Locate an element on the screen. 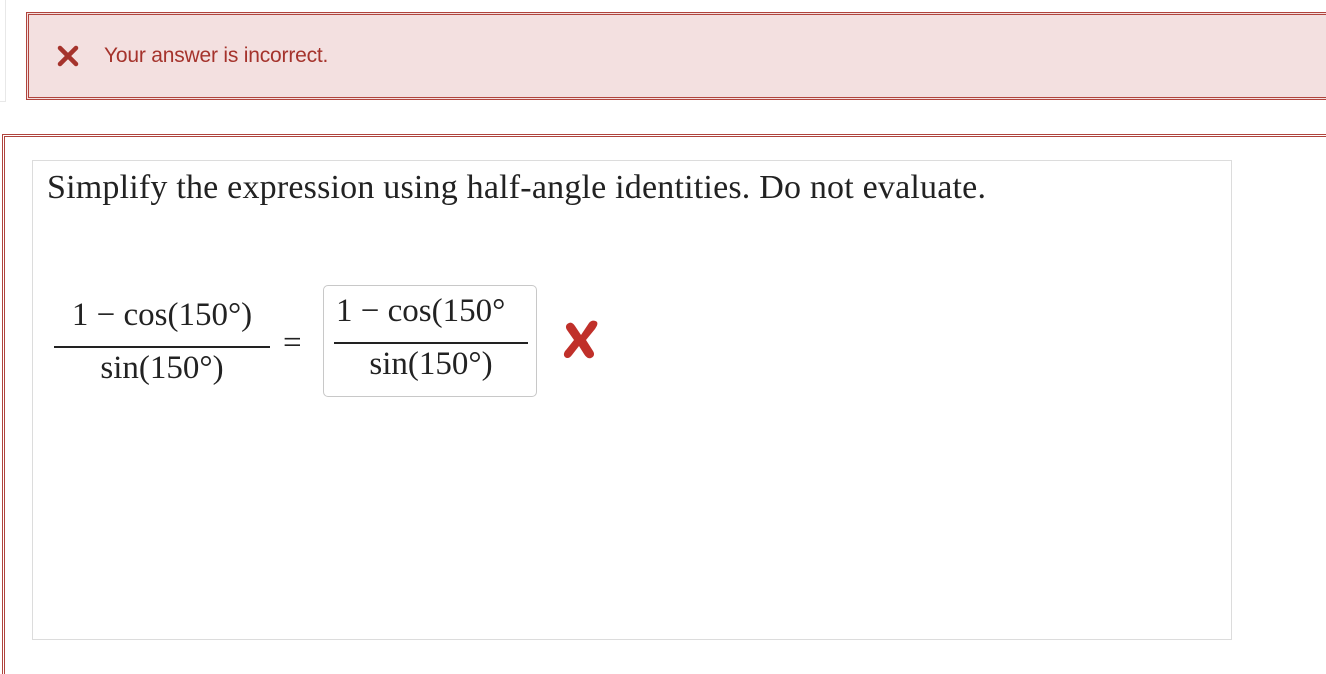  fraction-bar is located at coordinates (162, 347).